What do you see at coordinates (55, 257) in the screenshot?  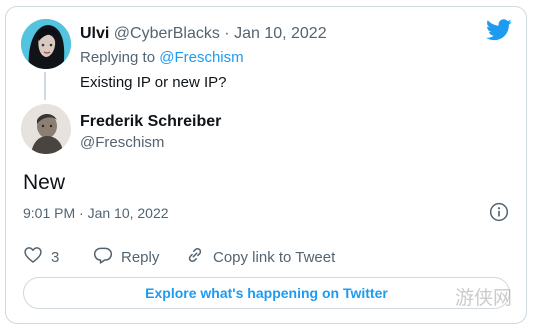 I see `like-count: 3` at bounding box center [55, 257].